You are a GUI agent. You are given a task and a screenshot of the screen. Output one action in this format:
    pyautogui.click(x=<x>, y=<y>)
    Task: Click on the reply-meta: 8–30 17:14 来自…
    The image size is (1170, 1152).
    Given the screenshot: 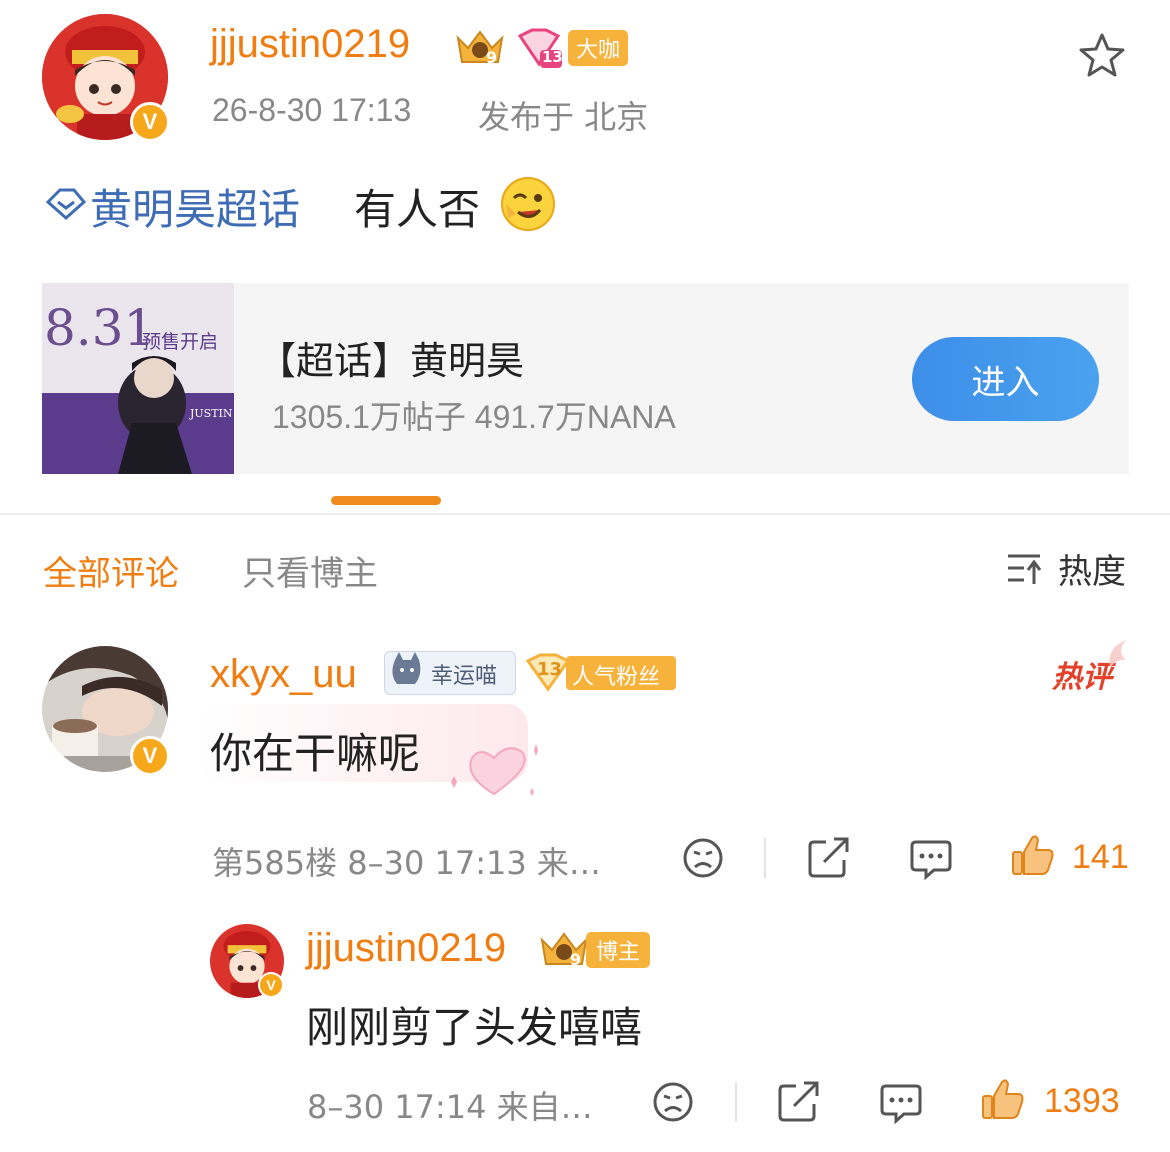 What is the action you would take?
    pyautogui.click(x=450, y=1107)
    